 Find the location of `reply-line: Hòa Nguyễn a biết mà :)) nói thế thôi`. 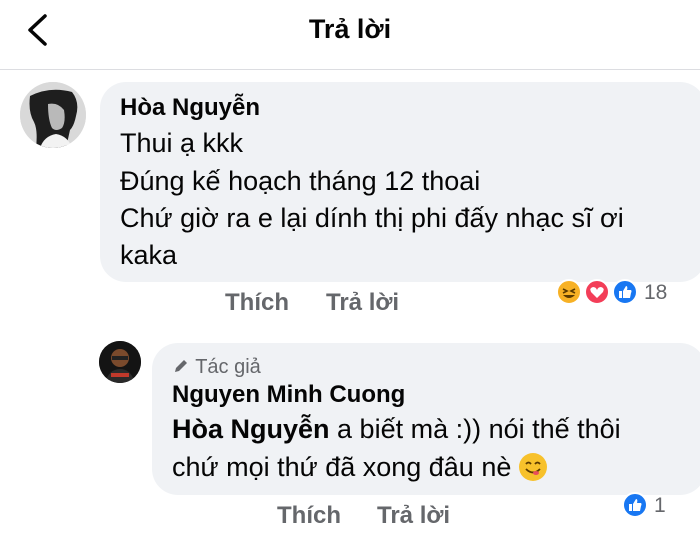

reply-line: Hòa Nguyễn a biết mà :)) nói thế thôi is located at coordinates (396, 429).